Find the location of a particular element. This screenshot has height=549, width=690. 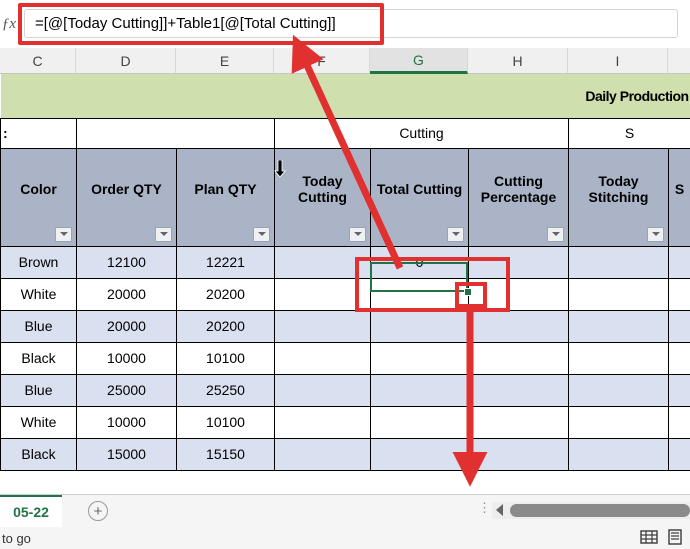

table-header-label: Color is located at coordinates (38, 188).